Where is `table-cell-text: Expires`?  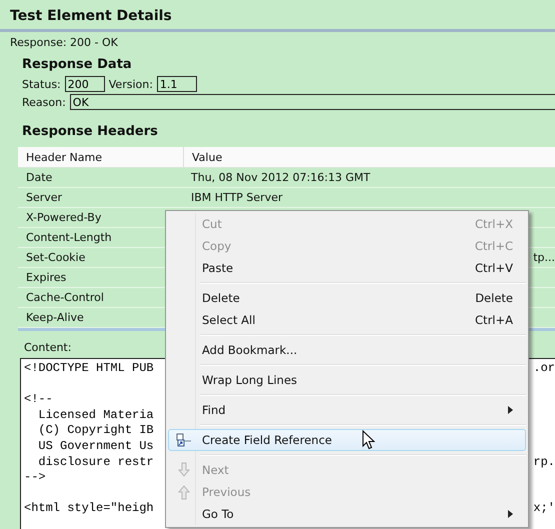
table-cell-text: Expires is located at coordinates (46, 277).